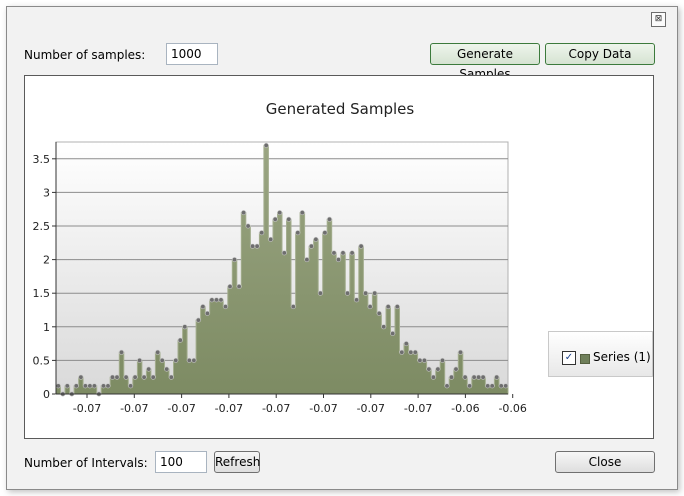 This screenshot has height=496, width=684. Describe the element at coordinates (622, 357) in the screenshot. I see `legend-series-label: Series (1)` at that location.